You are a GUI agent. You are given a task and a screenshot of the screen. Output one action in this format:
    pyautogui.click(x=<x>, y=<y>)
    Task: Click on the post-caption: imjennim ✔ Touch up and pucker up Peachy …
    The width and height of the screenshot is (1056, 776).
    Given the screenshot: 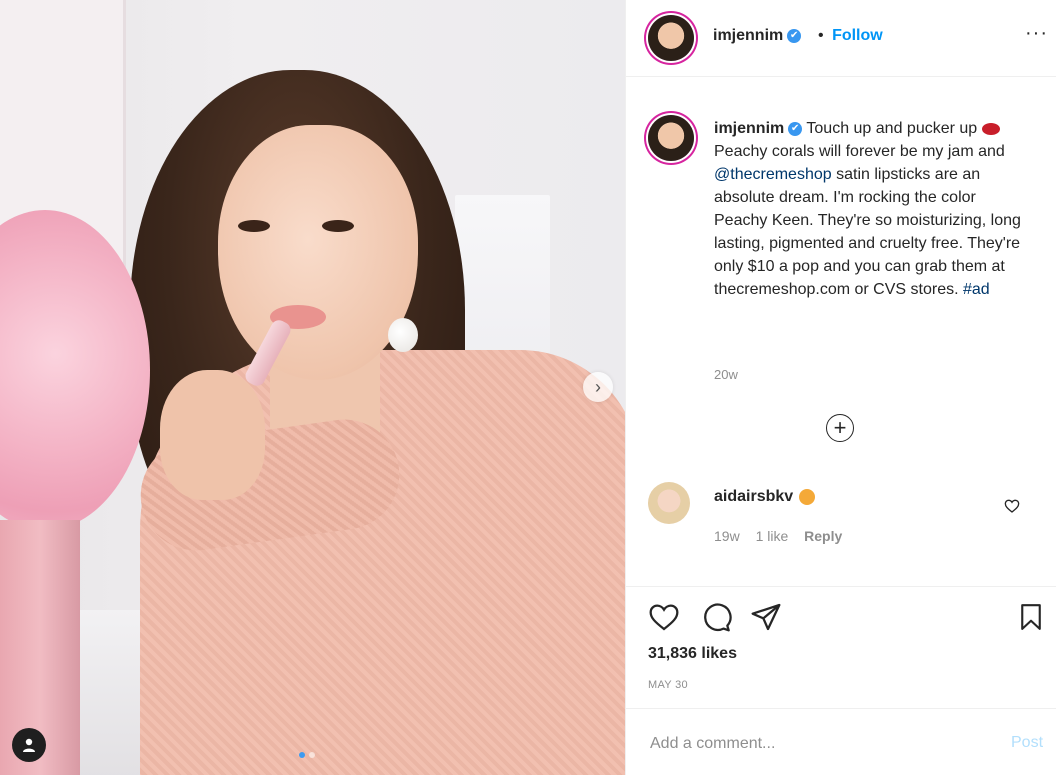 What is the action you would take?
    pyautogui.click(x=871, y=209)
    